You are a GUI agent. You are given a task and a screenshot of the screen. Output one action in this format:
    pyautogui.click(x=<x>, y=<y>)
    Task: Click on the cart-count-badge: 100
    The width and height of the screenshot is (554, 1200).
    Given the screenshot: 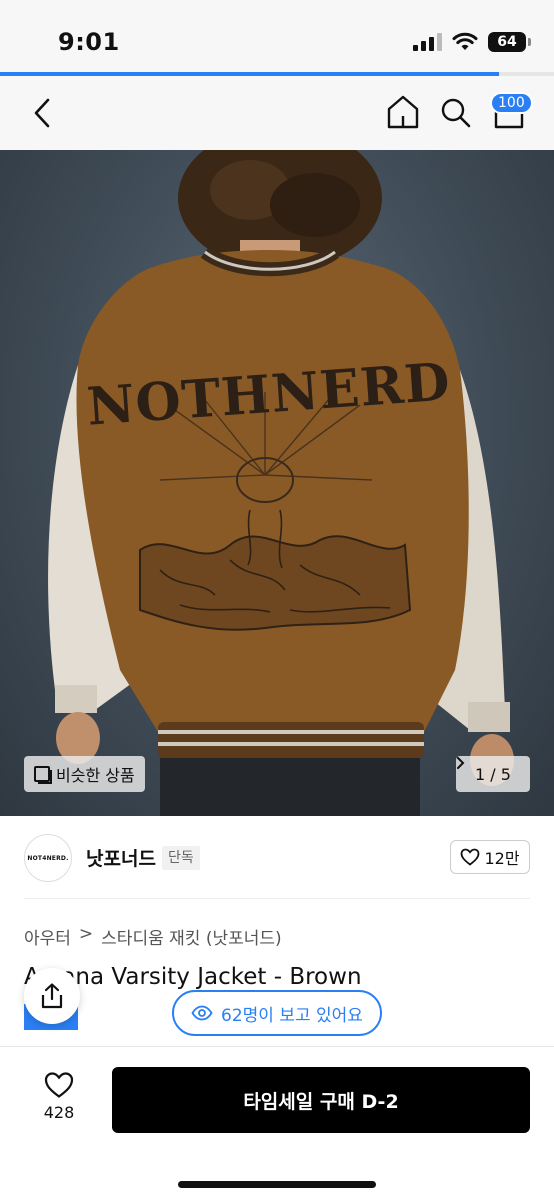 What is the action you would take?
    pyautogui.click(x=511, y=103)
    